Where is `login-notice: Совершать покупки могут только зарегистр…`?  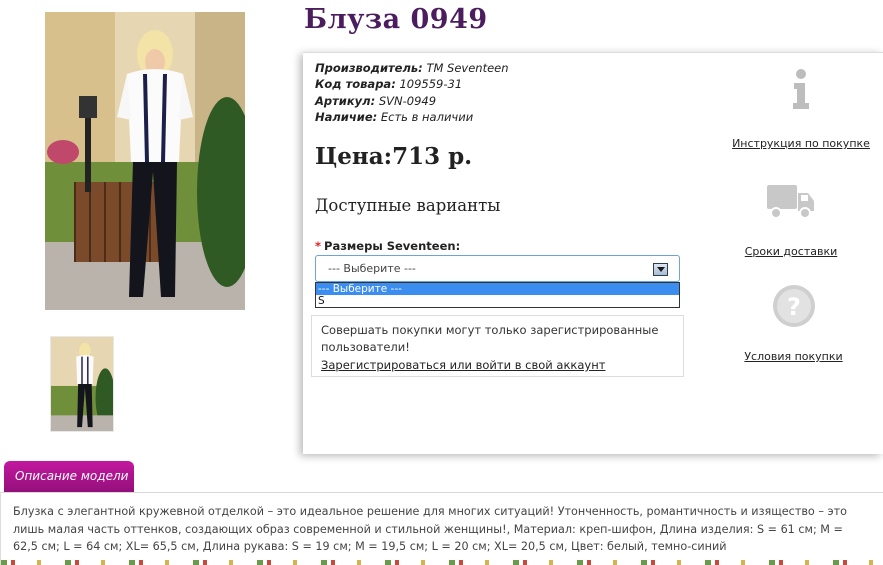
login-notice: Совершать покупки могут только зарегистр… is located at coordinates (497, 346).